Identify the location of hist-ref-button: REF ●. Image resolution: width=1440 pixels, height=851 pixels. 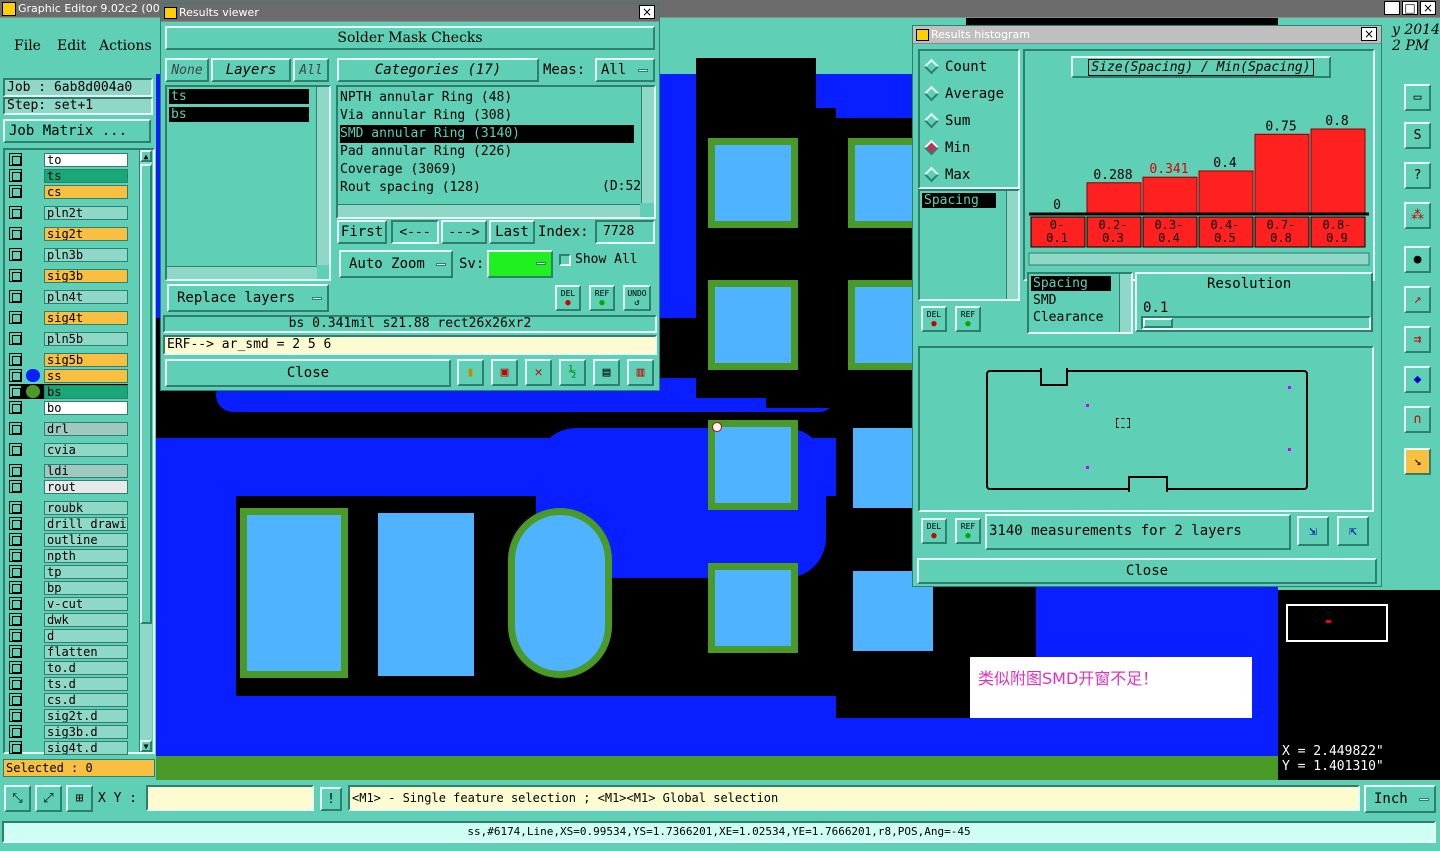
(968, 319).